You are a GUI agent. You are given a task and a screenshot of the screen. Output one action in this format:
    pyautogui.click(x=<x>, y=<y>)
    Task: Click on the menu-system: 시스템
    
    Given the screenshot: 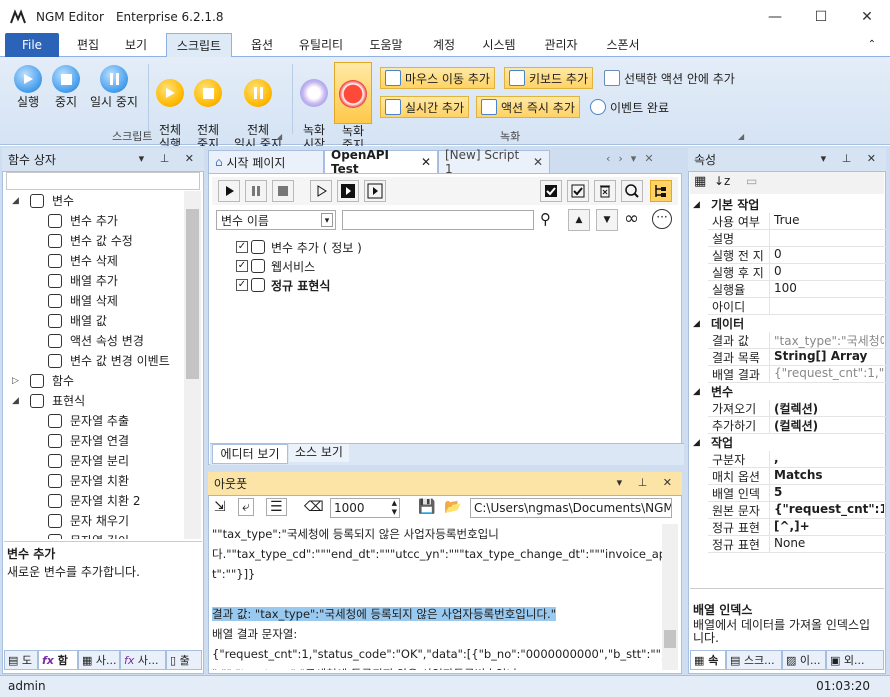 What is the action you would take?
    pyautogui.click(x=499, y=45)
    